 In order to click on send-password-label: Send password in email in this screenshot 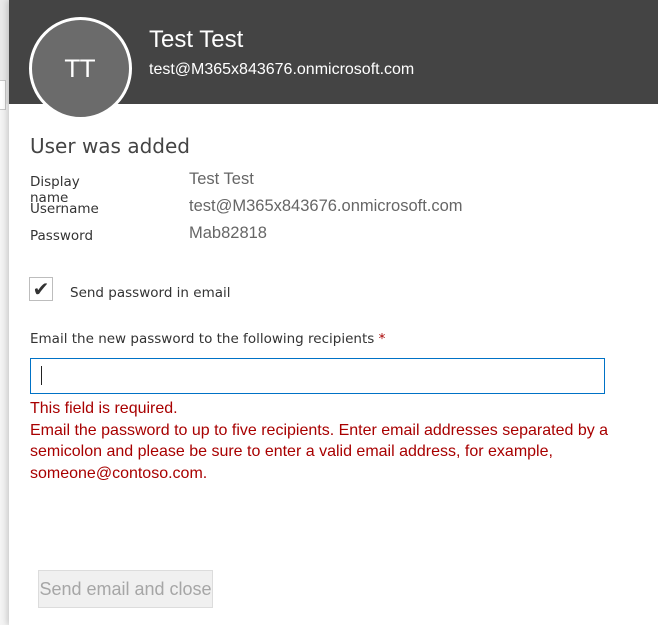, I will do `click(150, 293)`.